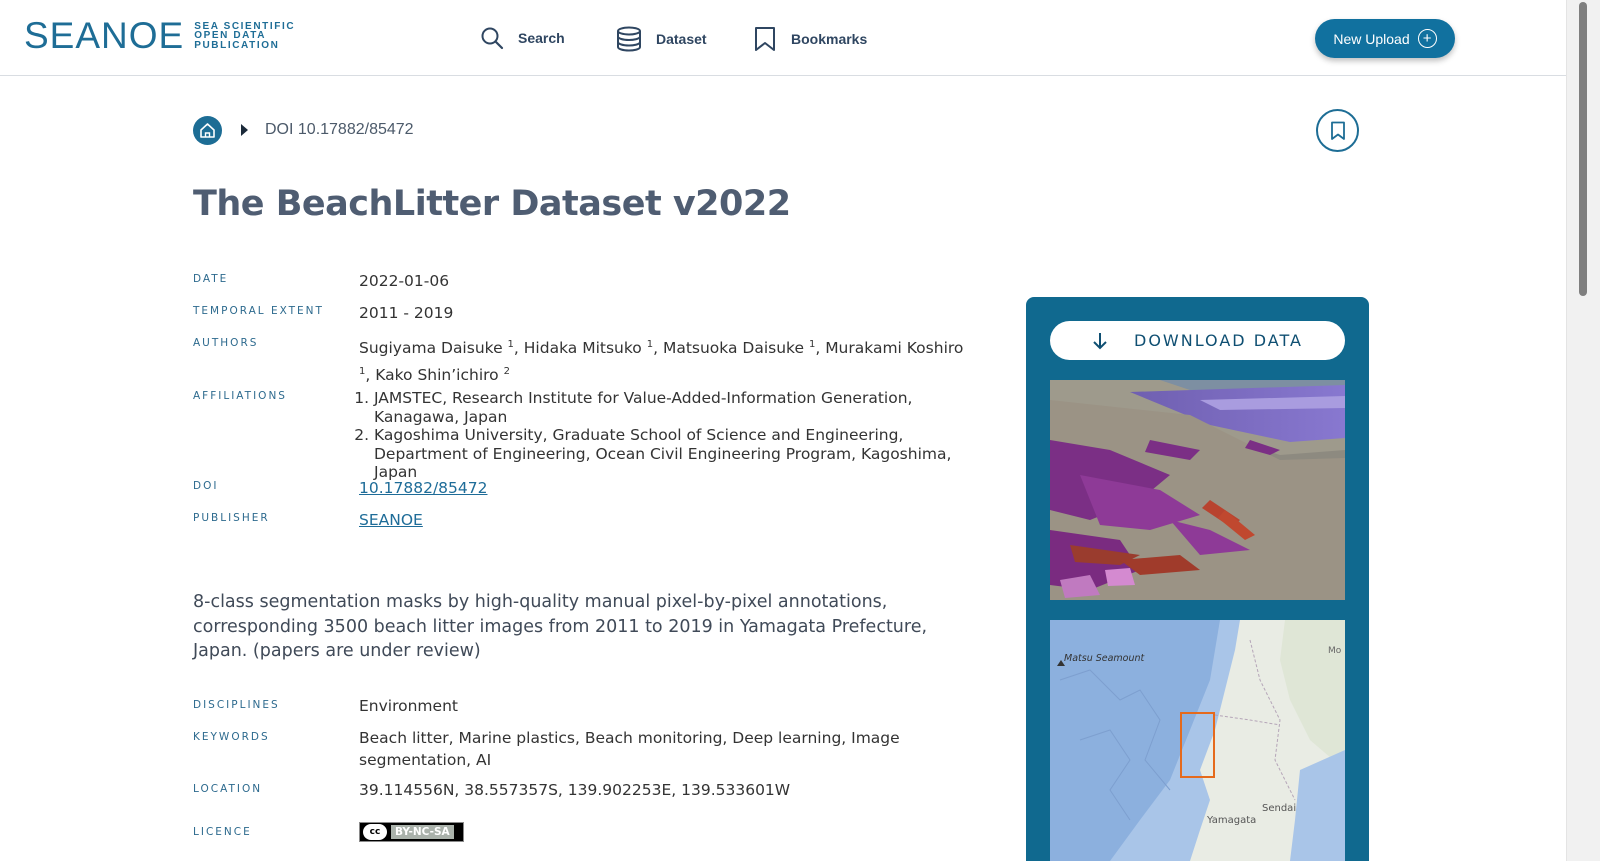 The image size is (1600, 861). I want to click on nav-dataset: Dataset, so click(661, 39).